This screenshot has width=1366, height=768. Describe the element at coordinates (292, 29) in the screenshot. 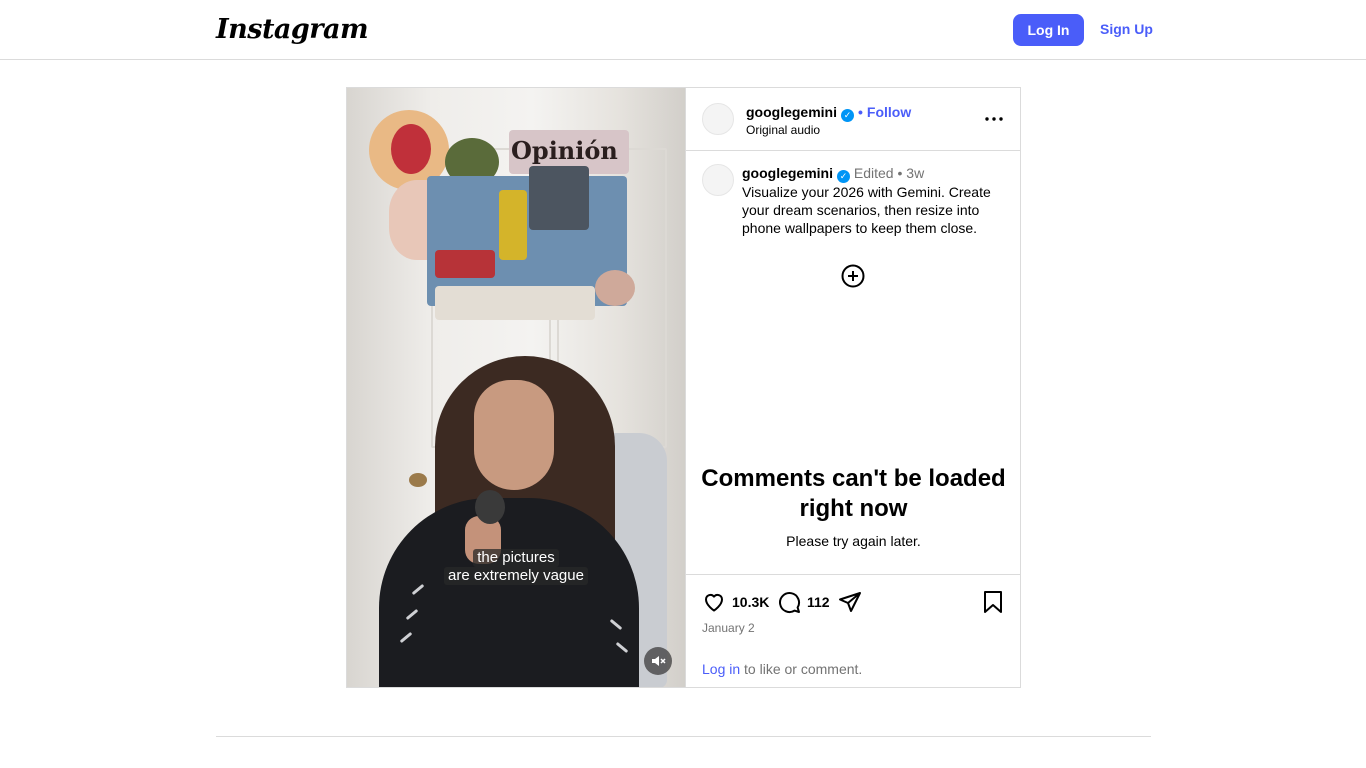

I see `instagram-logo: Instagram` at that location.